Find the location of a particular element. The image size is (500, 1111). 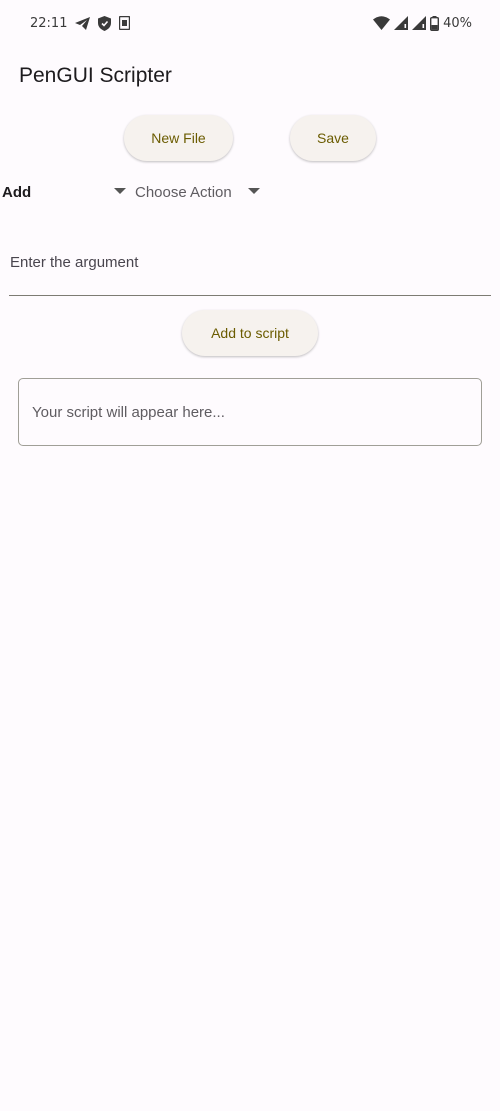

status-bar-left: 22:11 is located at coordinates (80, 23).